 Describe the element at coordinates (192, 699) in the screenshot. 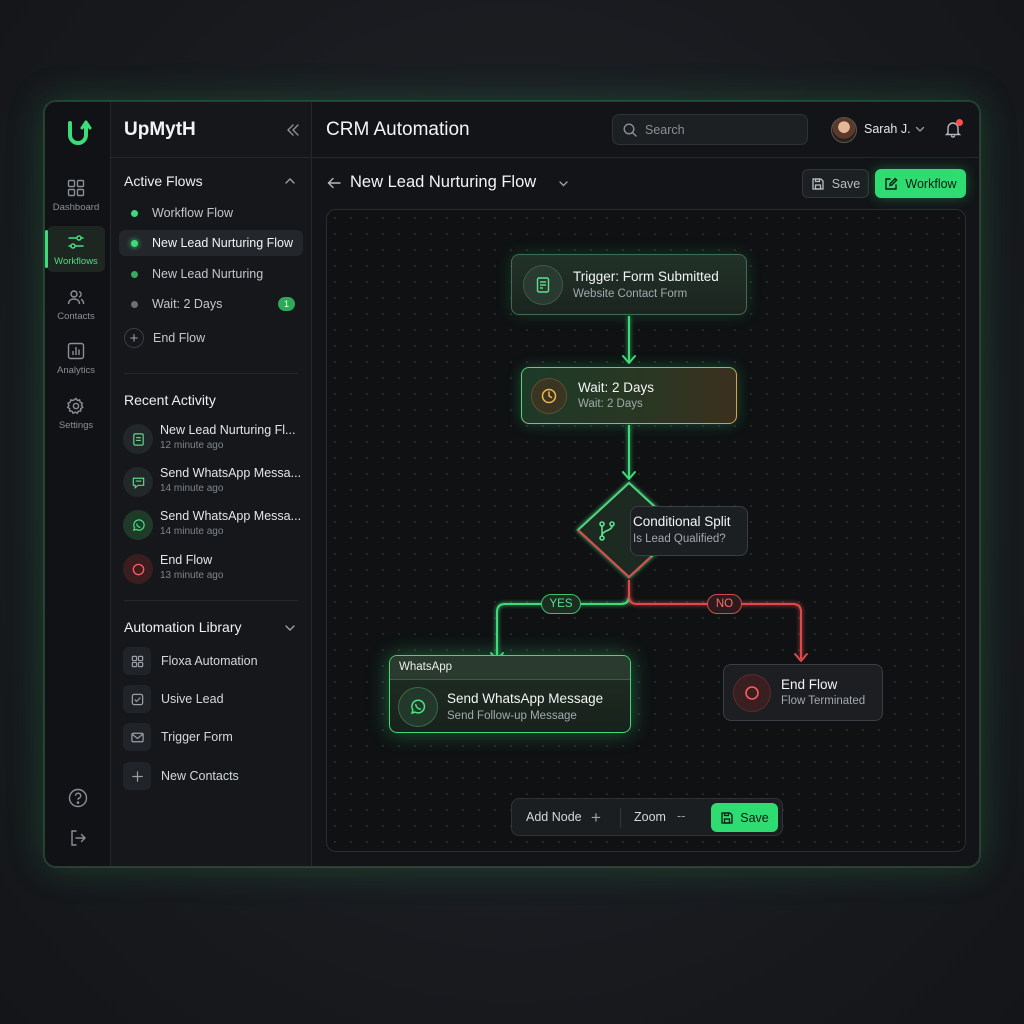

I see `library-item-label: Usive Lead` at that location.